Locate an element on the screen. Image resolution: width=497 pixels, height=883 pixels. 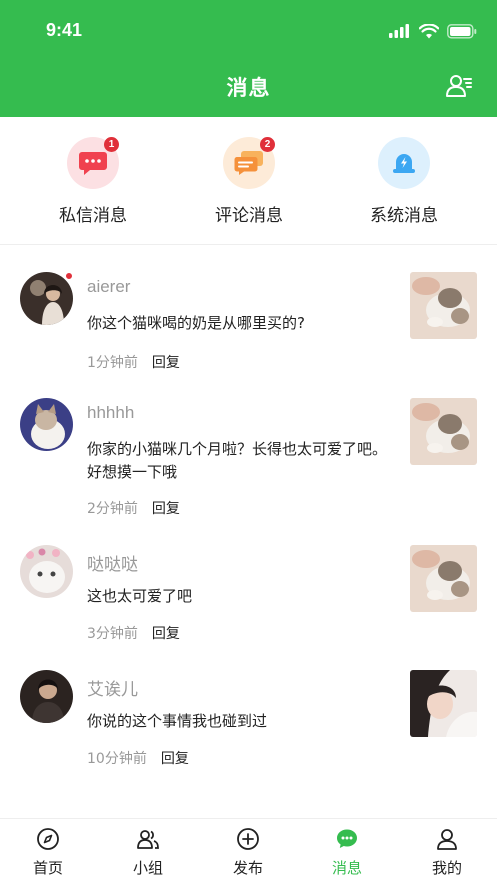
message-text: 你家的小猫咪几个月啦？长得也太可爱了吧。好想摸一下哦 is located at coordinates (237, 460).